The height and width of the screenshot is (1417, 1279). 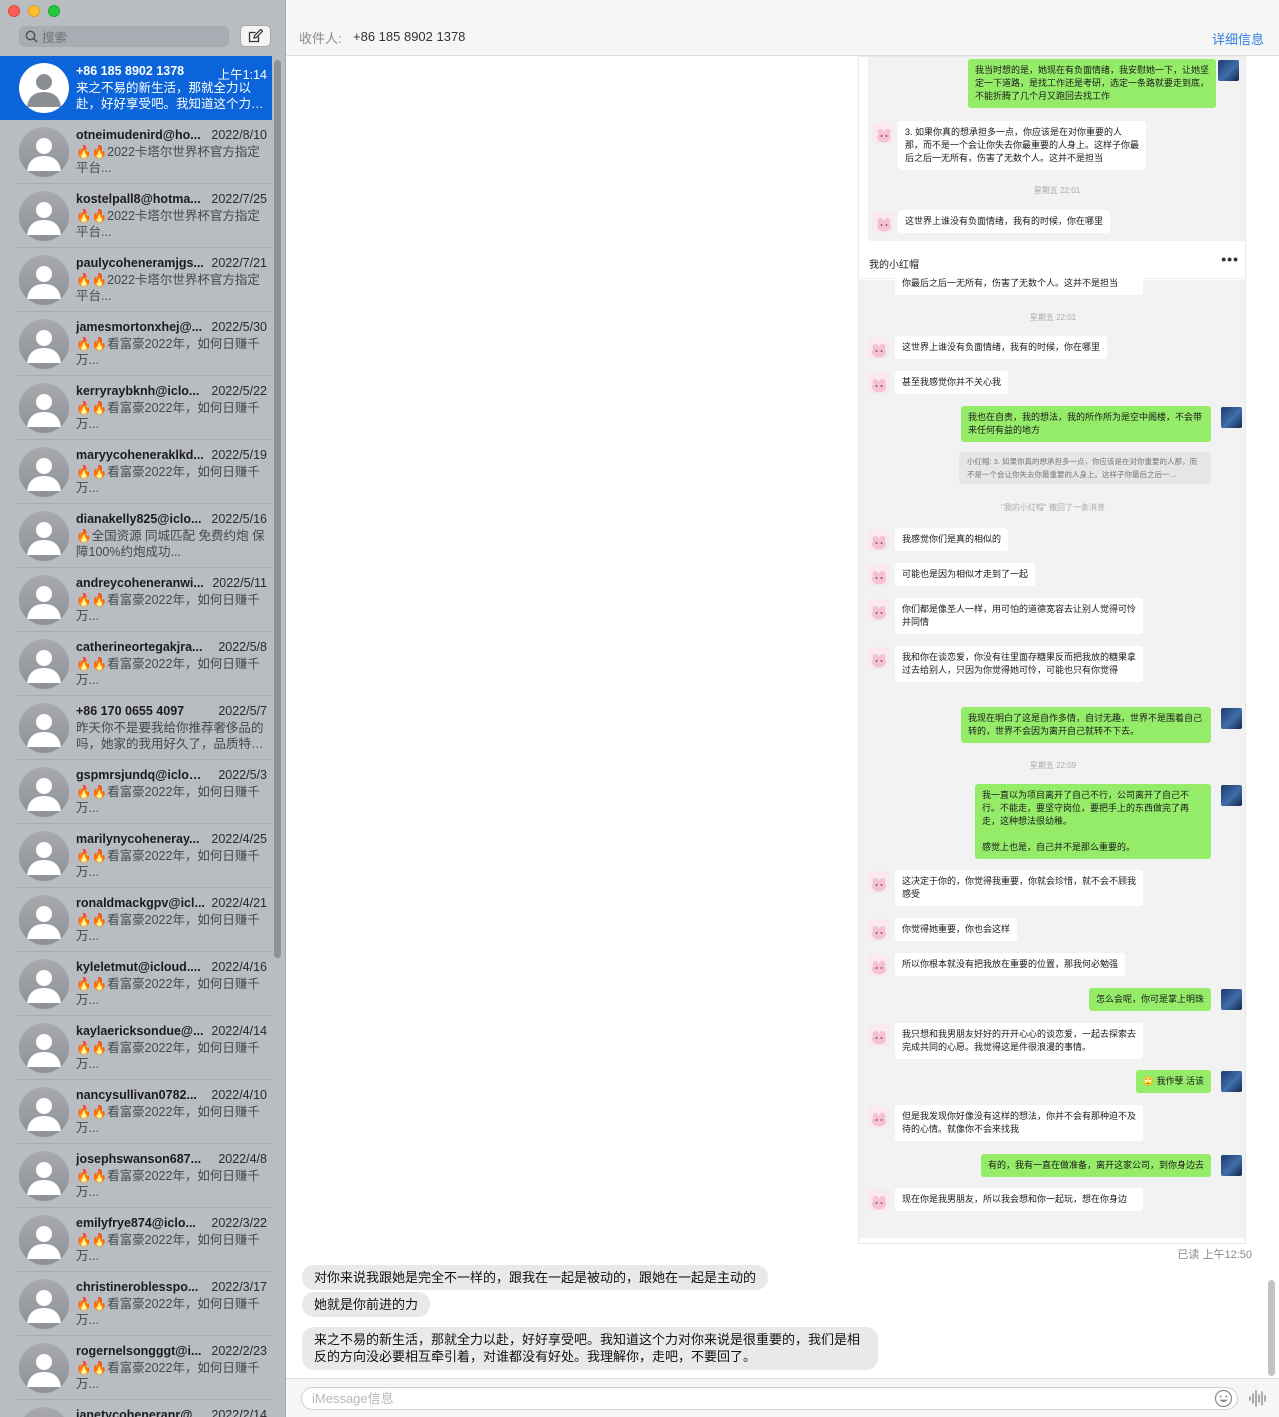 What do you see at coordinates (1053, 765) in the screenshot?
I see `screenshot-timestamp: 星期五 22:09` at bounding box center [1053, 765].